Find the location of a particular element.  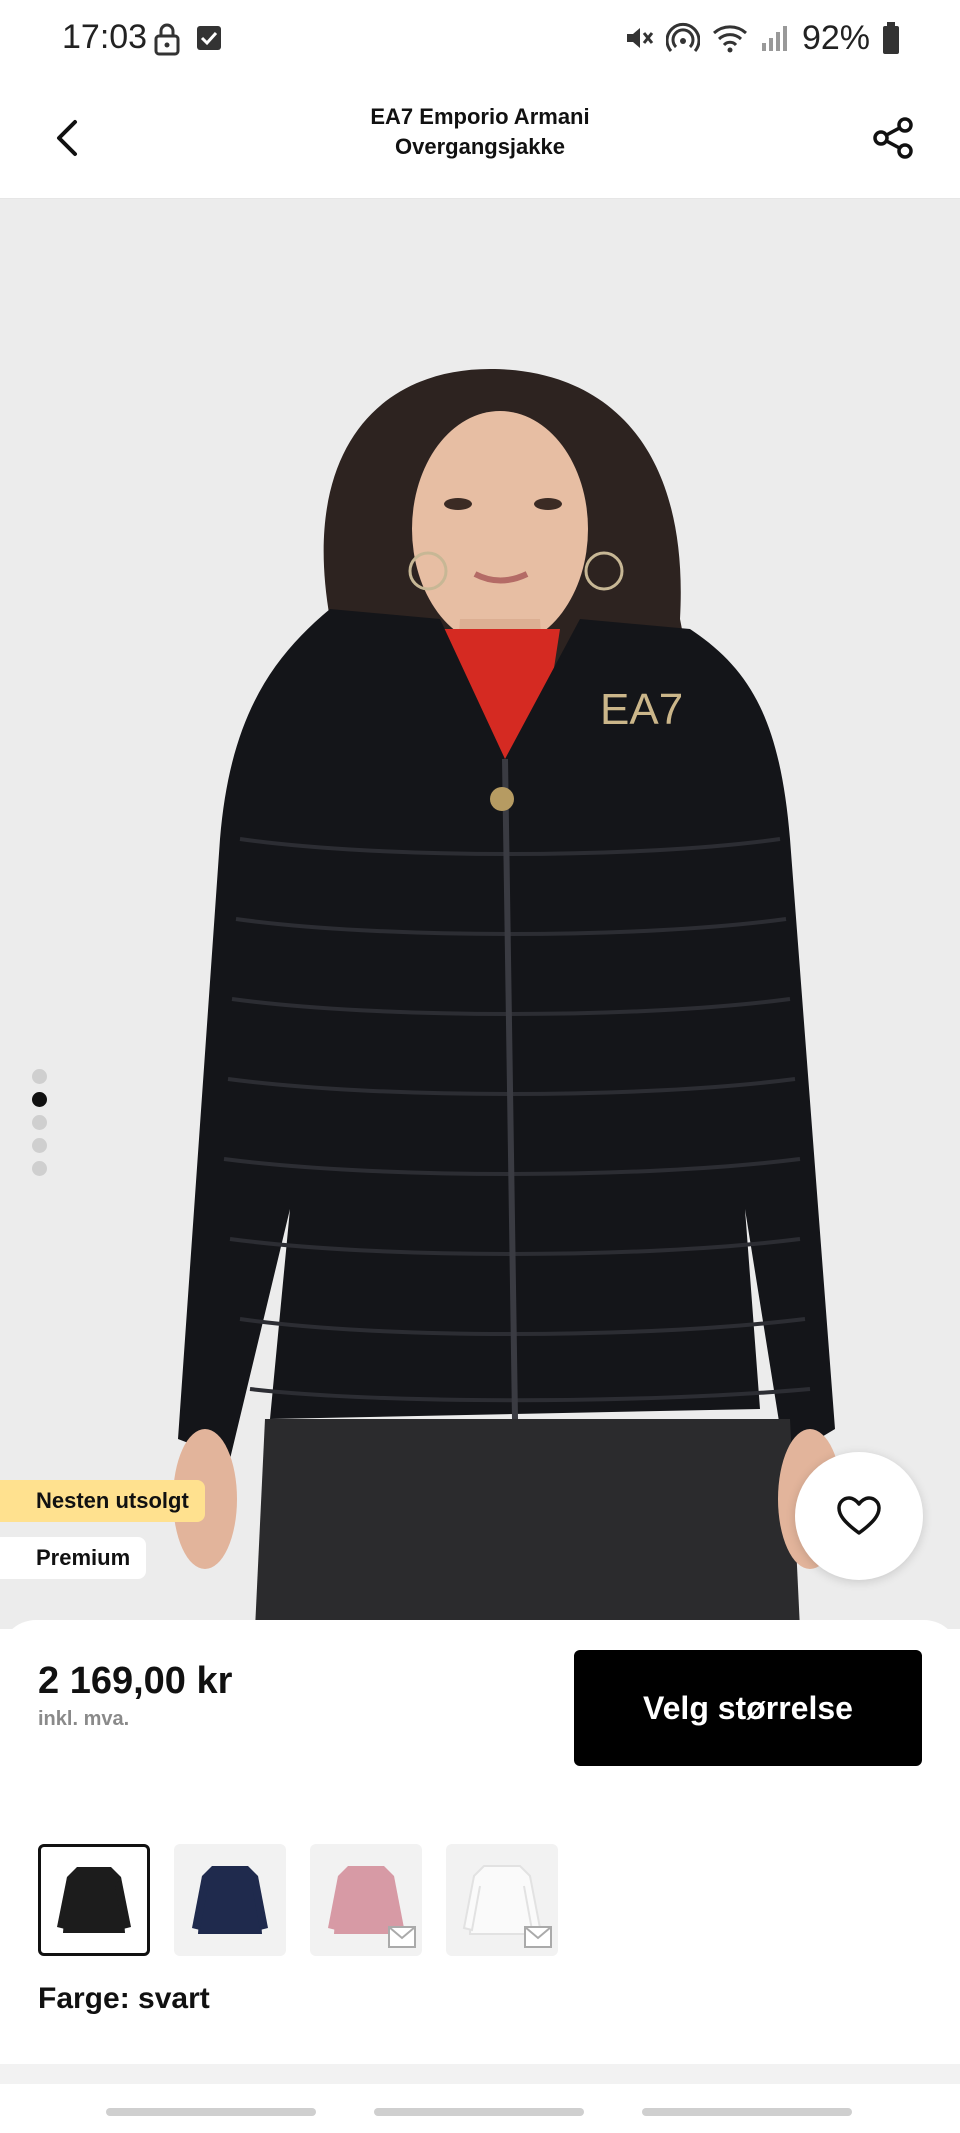

swatch-black is located at coordinates (94, 1900).